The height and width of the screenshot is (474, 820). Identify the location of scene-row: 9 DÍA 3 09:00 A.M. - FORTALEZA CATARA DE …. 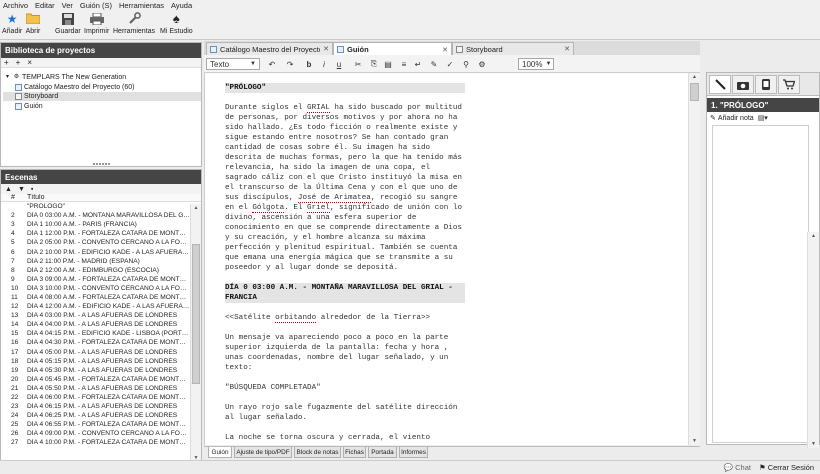
(101, 279).